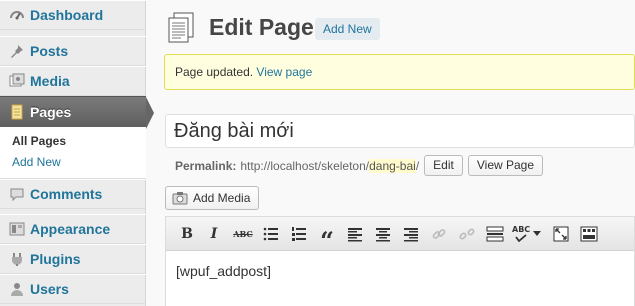  Describe the element at coordinates (66, 194) in the screenshot. I see `sidebar-item-label: Comments` at that location.